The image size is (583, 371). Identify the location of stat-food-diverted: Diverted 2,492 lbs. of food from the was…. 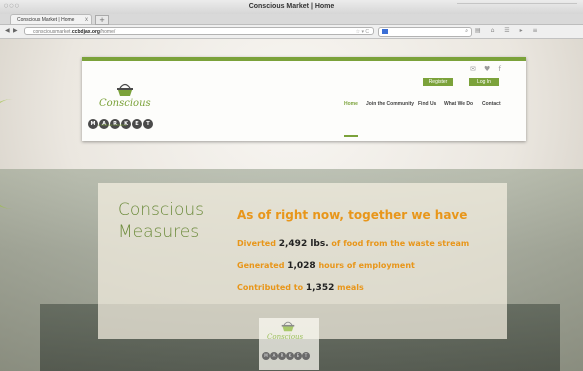
(353, 244).